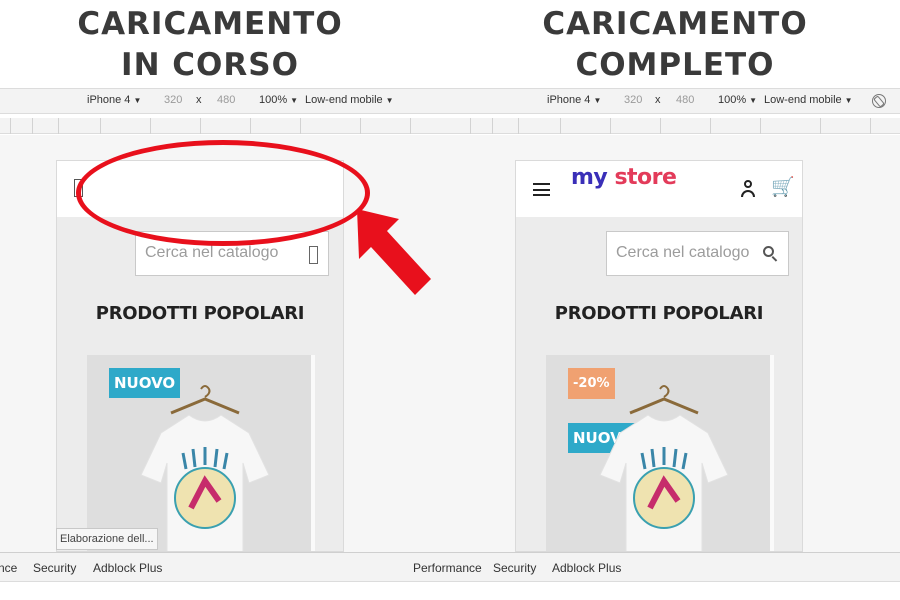 The image size is (900, 600). I want to click on heading-left-line1: CARICAMENTO, so click(210, 24).